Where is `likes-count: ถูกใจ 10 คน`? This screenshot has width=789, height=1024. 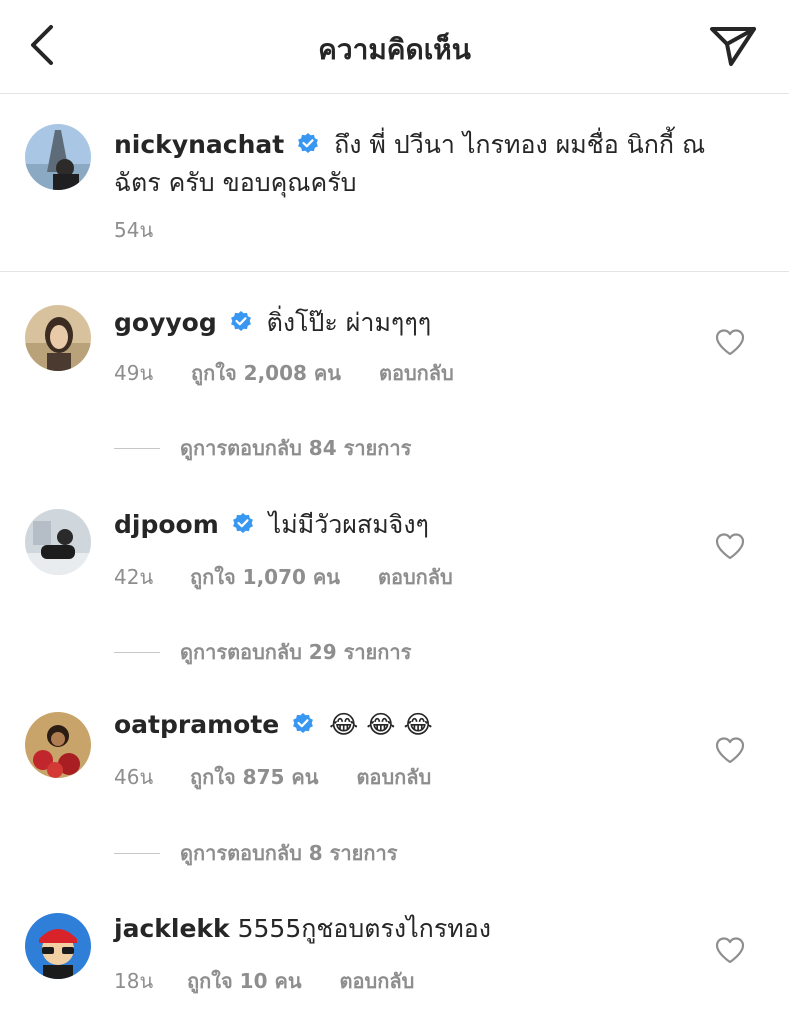
likes-count: ถูกใจ 10 คน is located at coordinates (244, 981).